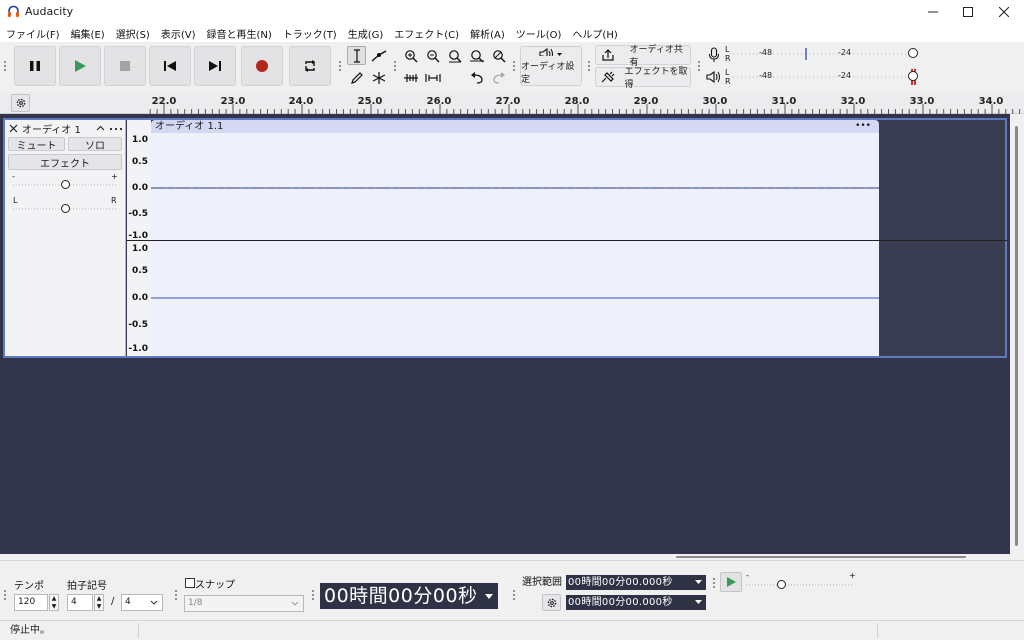 The width and height of the screenshot is (1024, 640). What do you see at coordinates (366, 33) in the screenshot?
I see `menu-generate: 生成(G)` at bounding box center [366, 33].